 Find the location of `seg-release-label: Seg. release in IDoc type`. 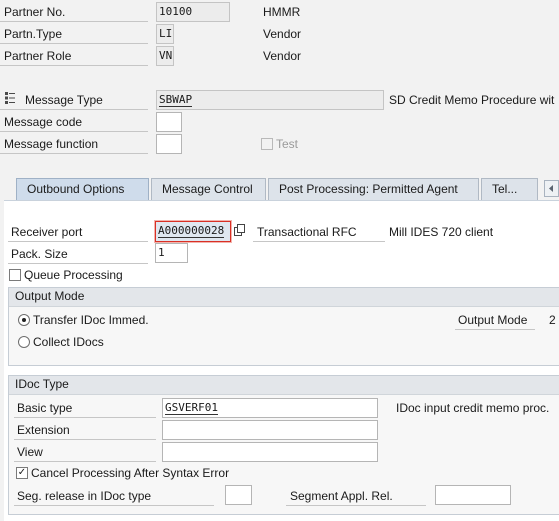

seg-release-label: Seg. release in IDoc type is located at coordinates (84, 496).